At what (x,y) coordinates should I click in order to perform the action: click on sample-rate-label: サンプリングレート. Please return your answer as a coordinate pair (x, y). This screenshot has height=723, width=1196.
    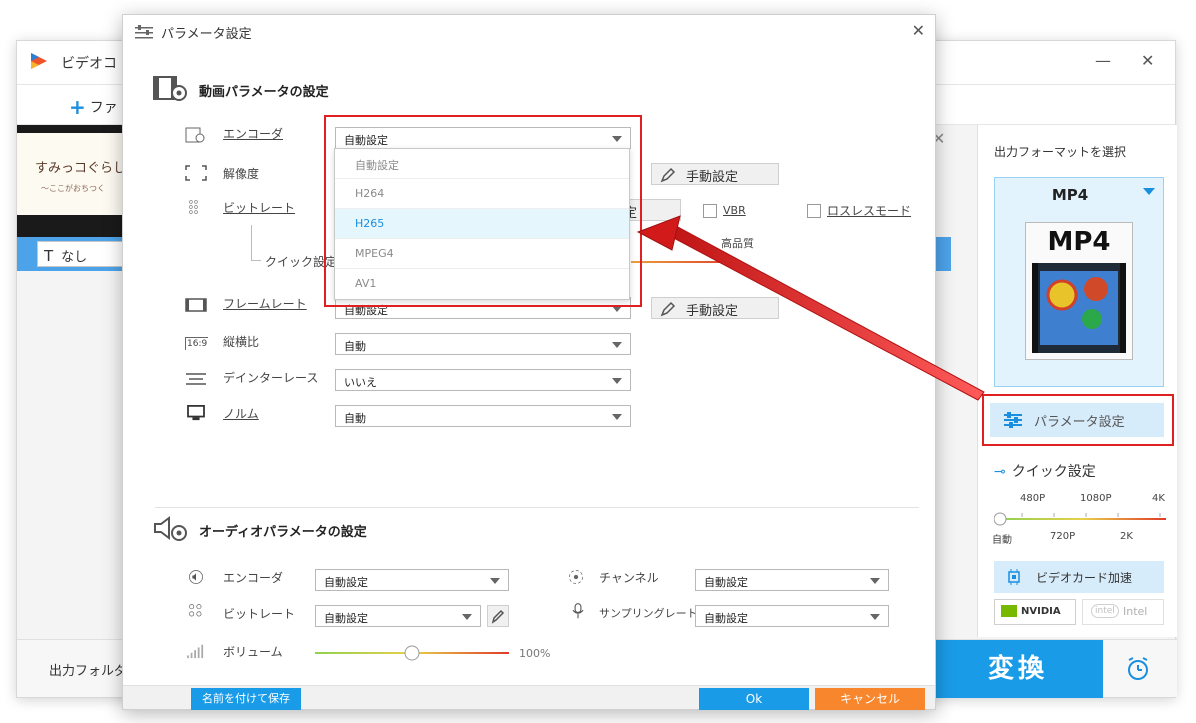
    Looking at the image, I should click on (648, 613).